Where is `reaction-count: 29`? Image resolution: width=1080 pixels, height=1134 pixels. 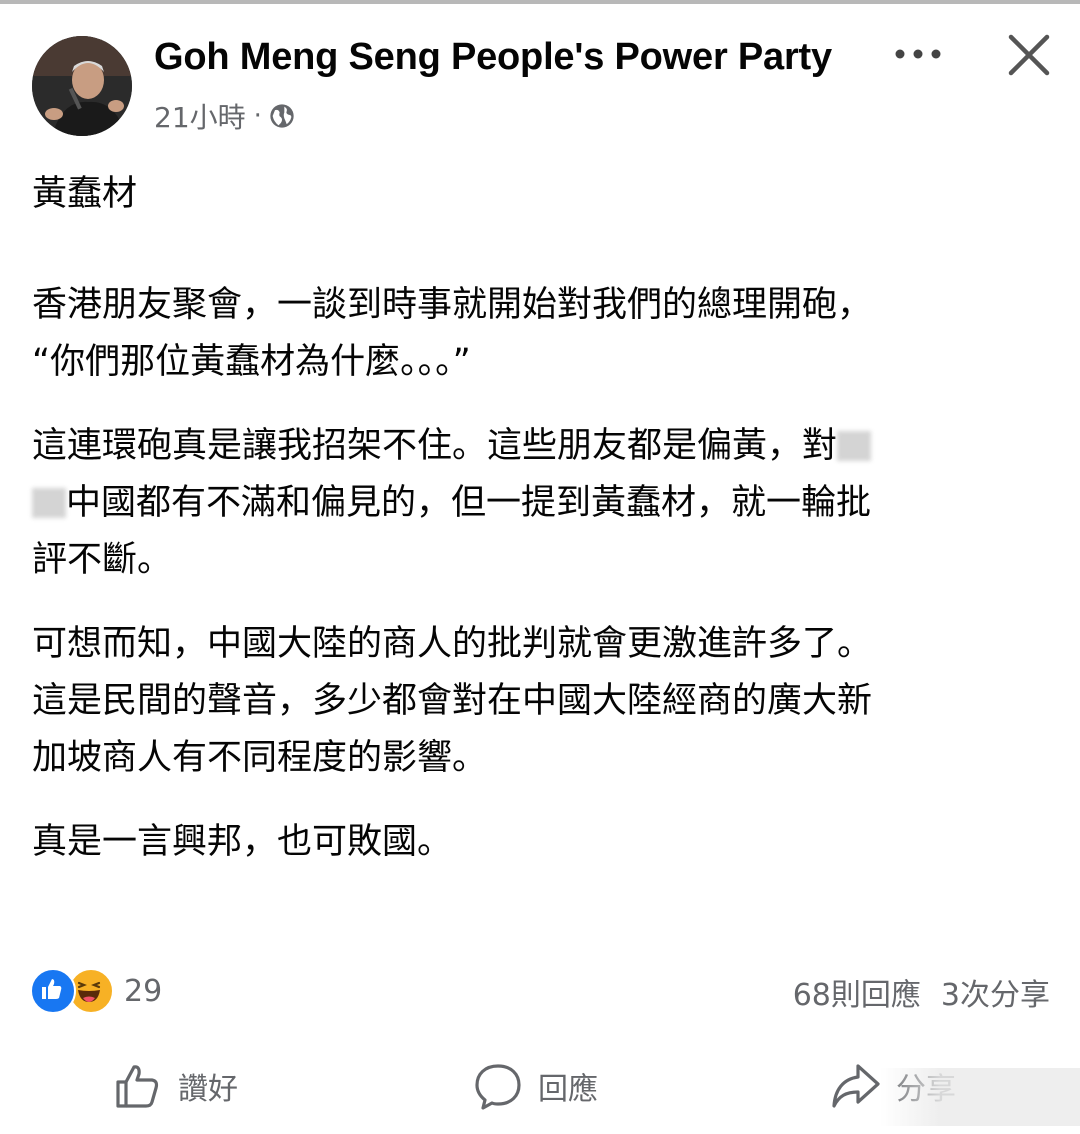
reaction-count: 29 is located at coordinates (143, 991).